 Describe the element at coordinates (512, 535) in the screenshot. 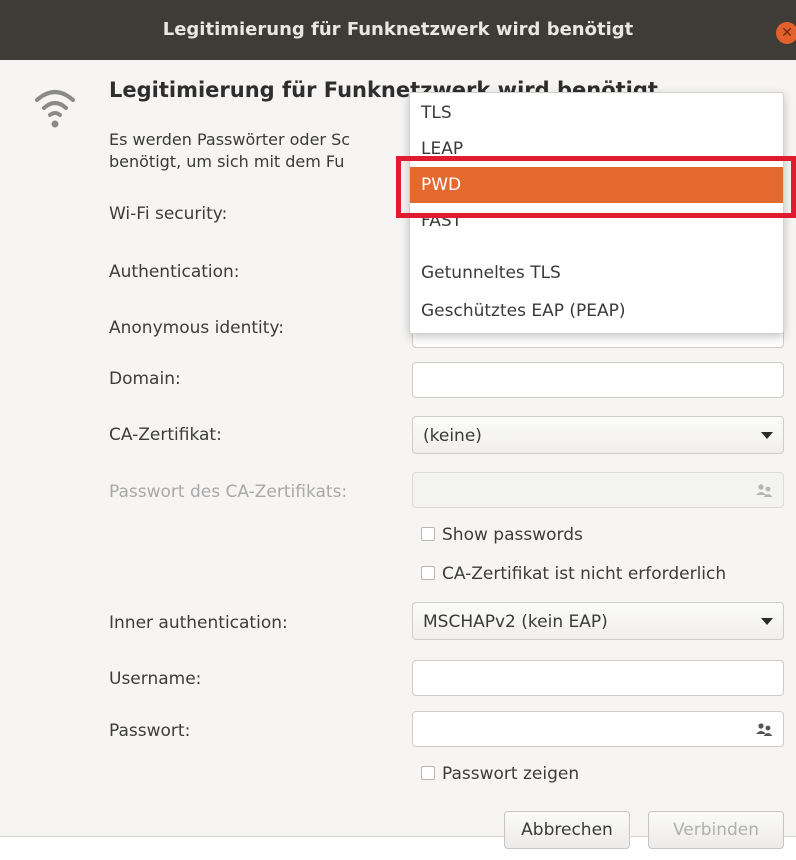

I see `show-passwords-label: Show passwords` at that location.